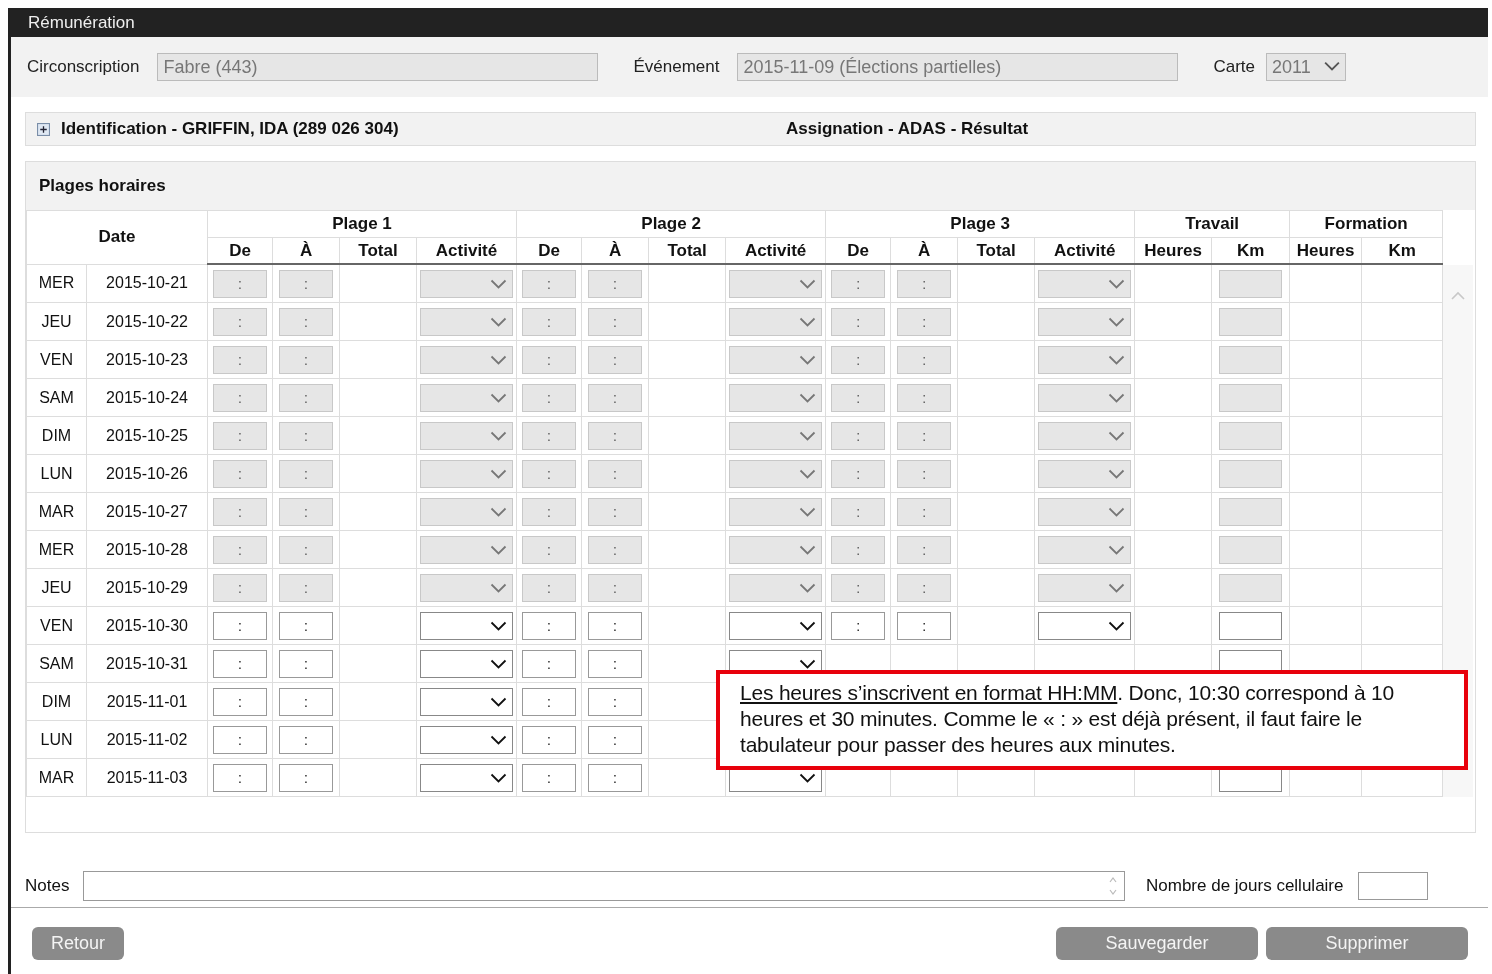  Describe the element at coordinates (147, 435) in the screenshot. I see `date-cell: 2015-10-25` at that location.